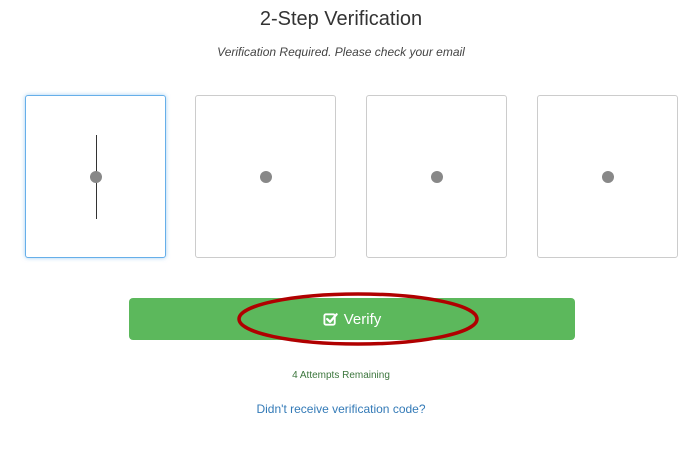  What do you see at coordinates (341, 375) in the screenshot?
I see `attempts-remaining-text: 4 Attempts Remaining` at bounding box center [341, 375].